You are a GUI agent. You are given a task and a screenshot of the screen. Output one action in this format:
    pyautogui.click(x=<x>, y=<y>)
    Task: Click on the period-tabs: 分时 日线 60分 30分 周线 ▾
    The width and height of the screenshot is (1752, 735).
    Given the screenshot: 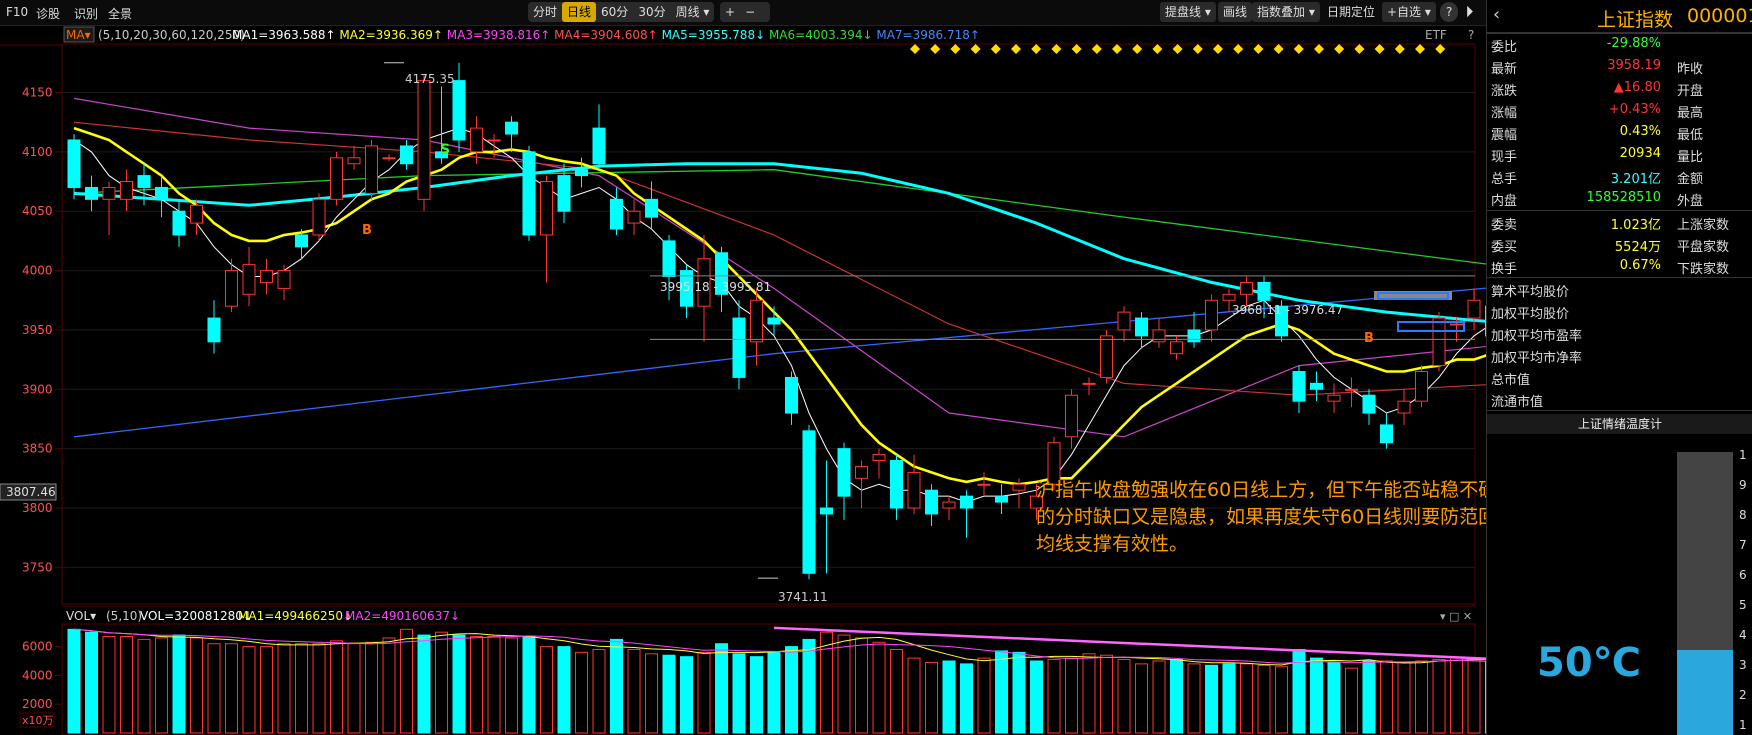 What is the action you would take?
    pyautogui.click(x=621, y=12)
    